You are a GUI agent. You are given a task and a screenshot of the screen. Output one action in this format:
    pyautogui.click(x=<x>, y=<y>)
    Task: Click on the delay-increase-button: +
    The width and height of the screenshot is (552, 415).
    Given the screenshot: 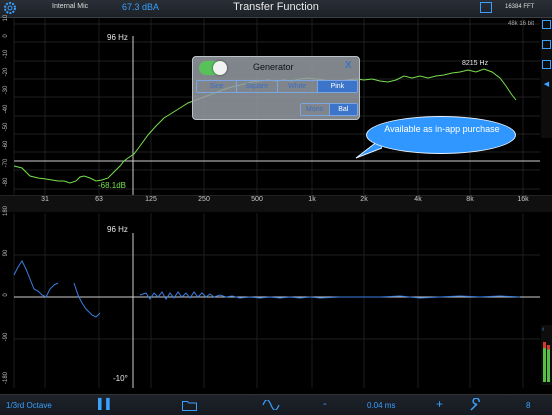 What is the action you would take?
    pyautogui.click(x=439, y=404)
    